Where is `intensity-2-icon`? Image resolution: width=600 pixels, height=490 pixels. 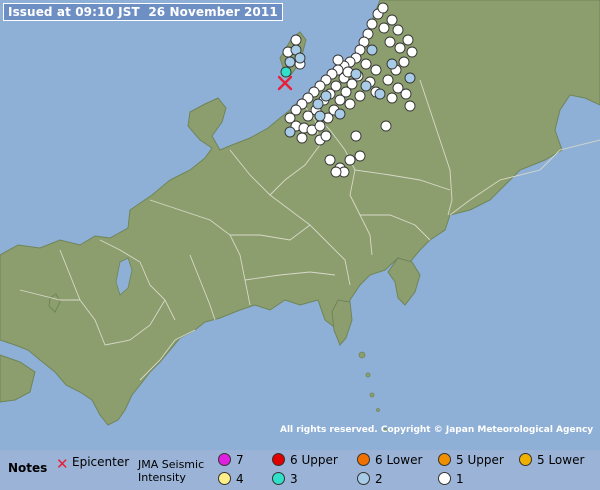 intensity-2-icon is located at coordinates (363, 478).